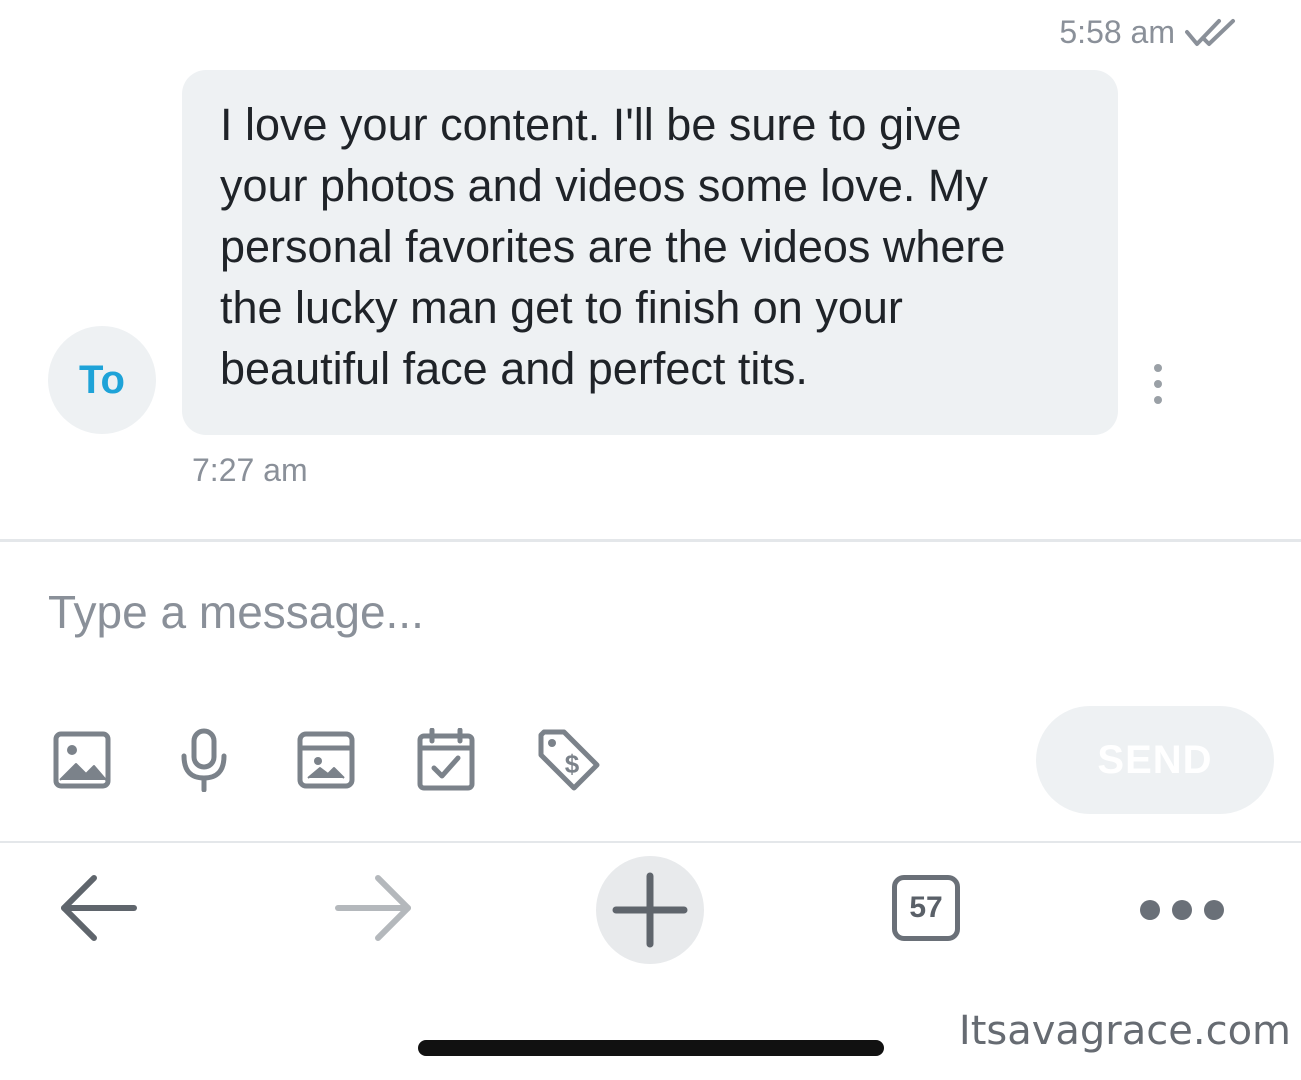 Image resolution: width=1301 pixels, height=1080 pixels. I want to click on tab-count: 57, so click(926, 907).